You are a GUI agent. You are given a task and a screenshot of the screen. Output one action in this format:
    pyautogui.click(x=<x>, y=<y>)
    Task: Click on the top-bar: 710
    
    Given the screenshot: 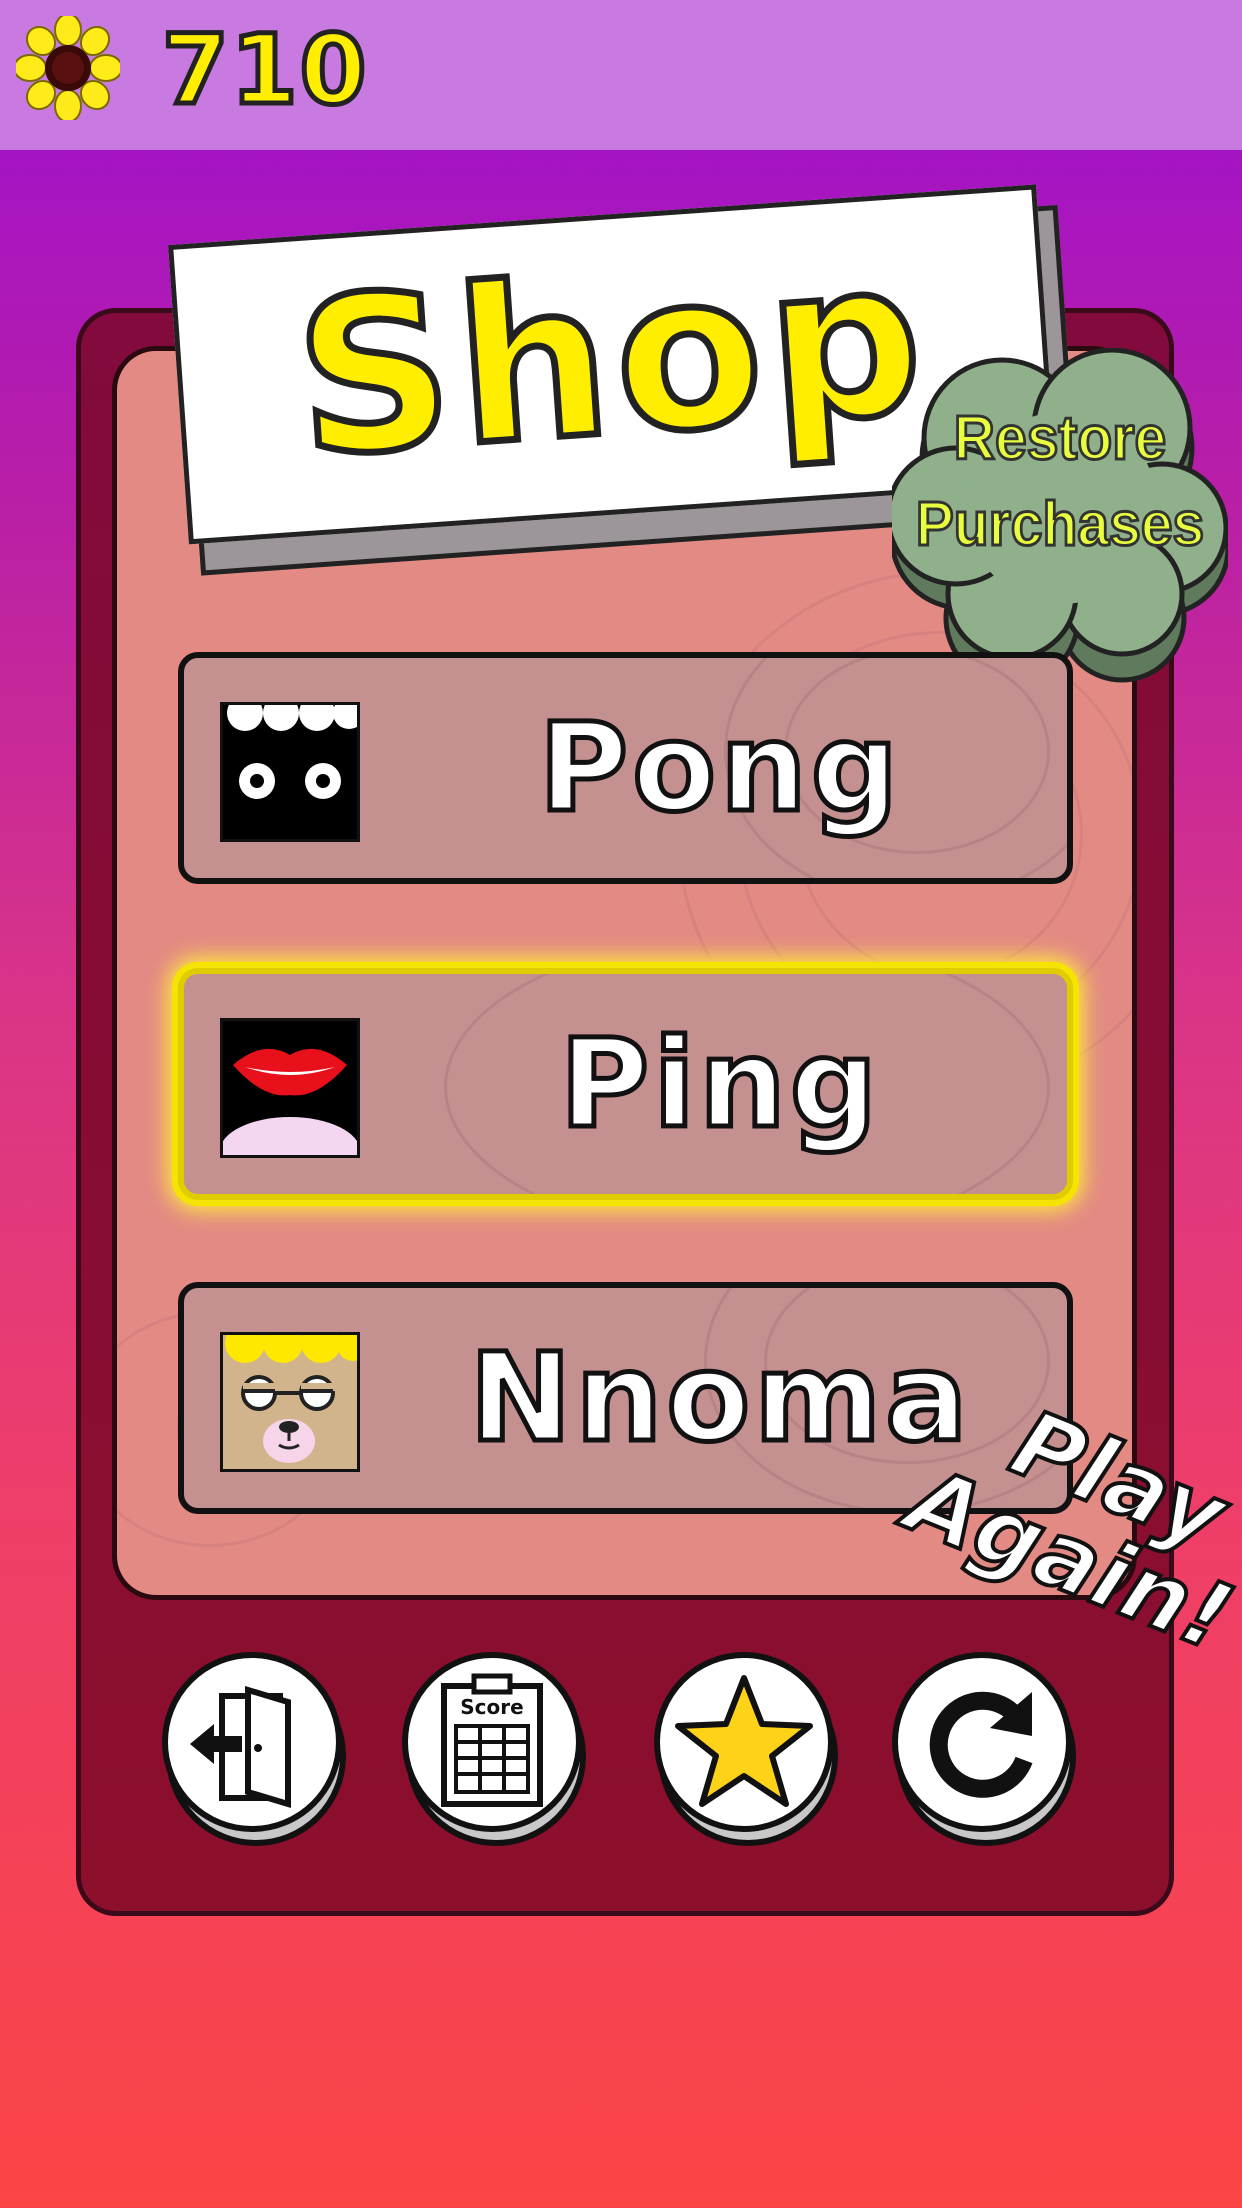 What is the action you would take?
    pyautogui.click(x=621, y=75)
    